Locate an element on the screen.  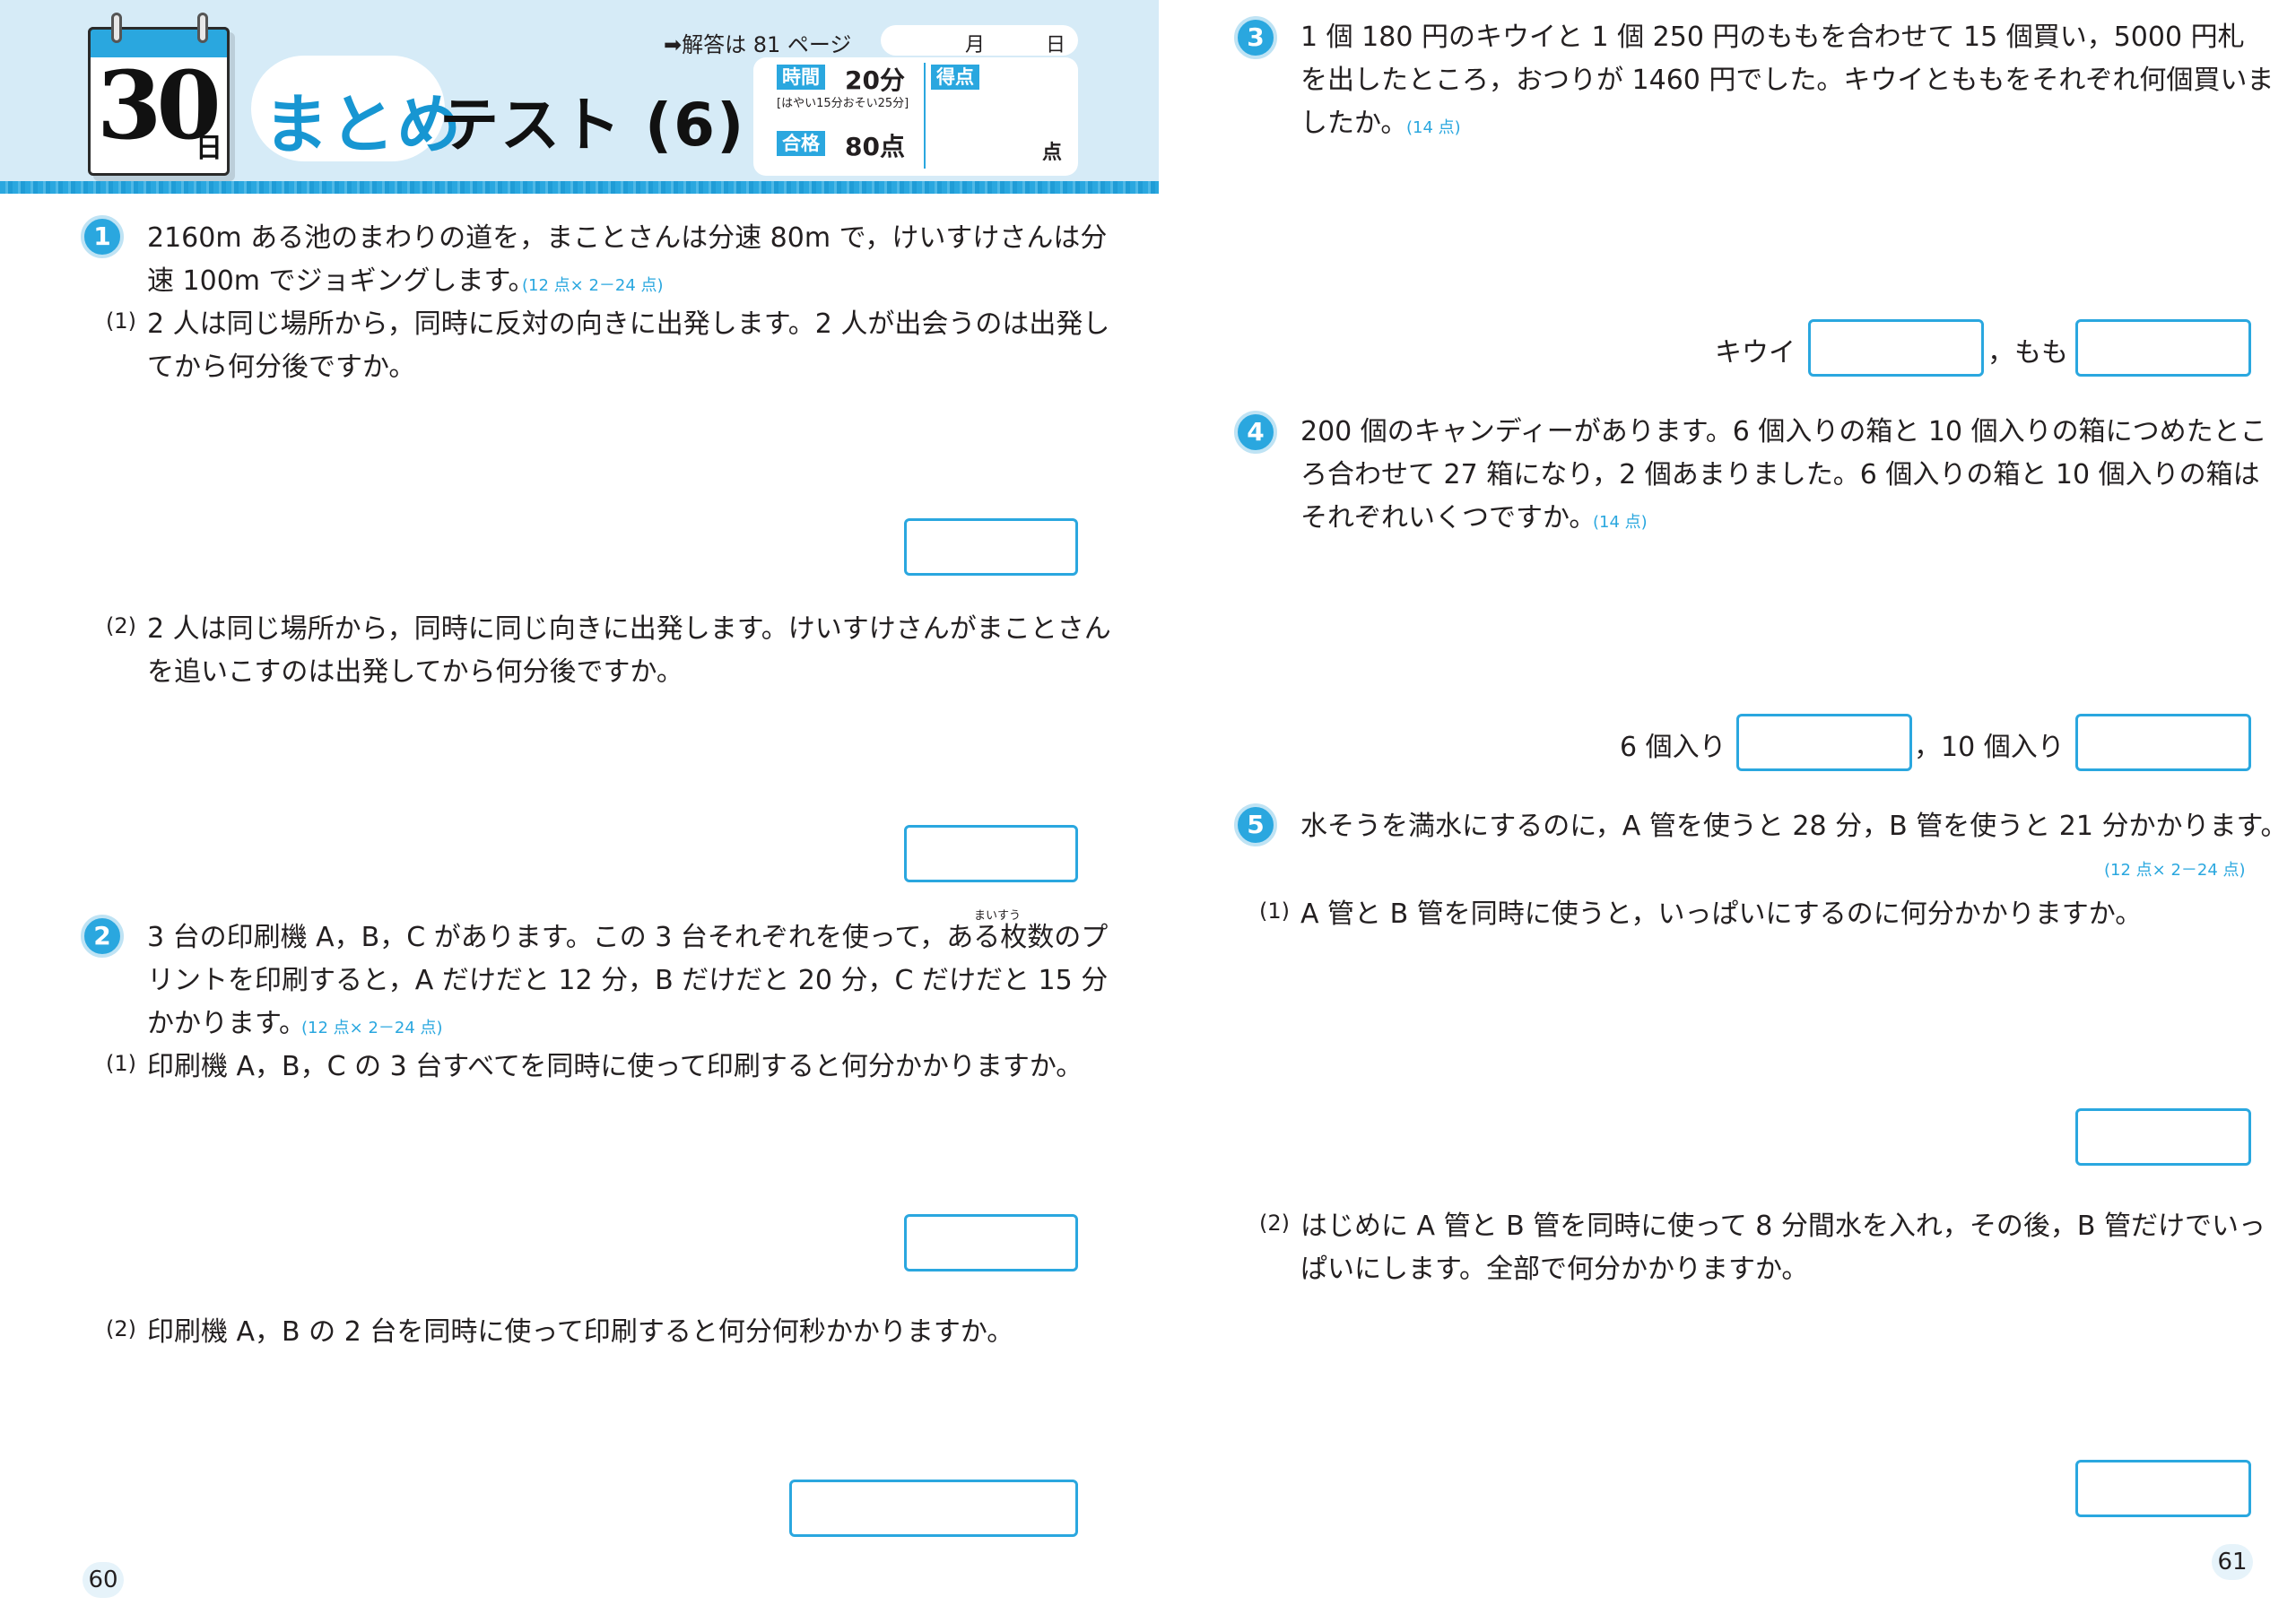
question-number-2: 2 is located at coordinates (102, 936).